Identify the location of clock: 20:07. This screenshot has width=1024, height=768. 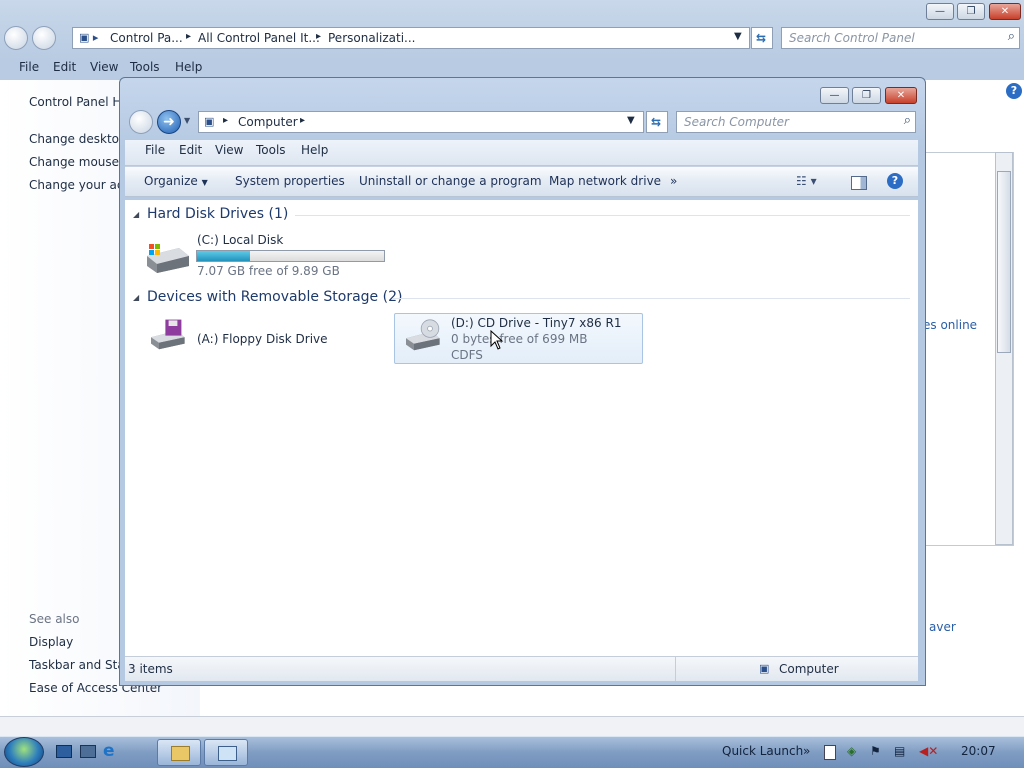
(978, 751).